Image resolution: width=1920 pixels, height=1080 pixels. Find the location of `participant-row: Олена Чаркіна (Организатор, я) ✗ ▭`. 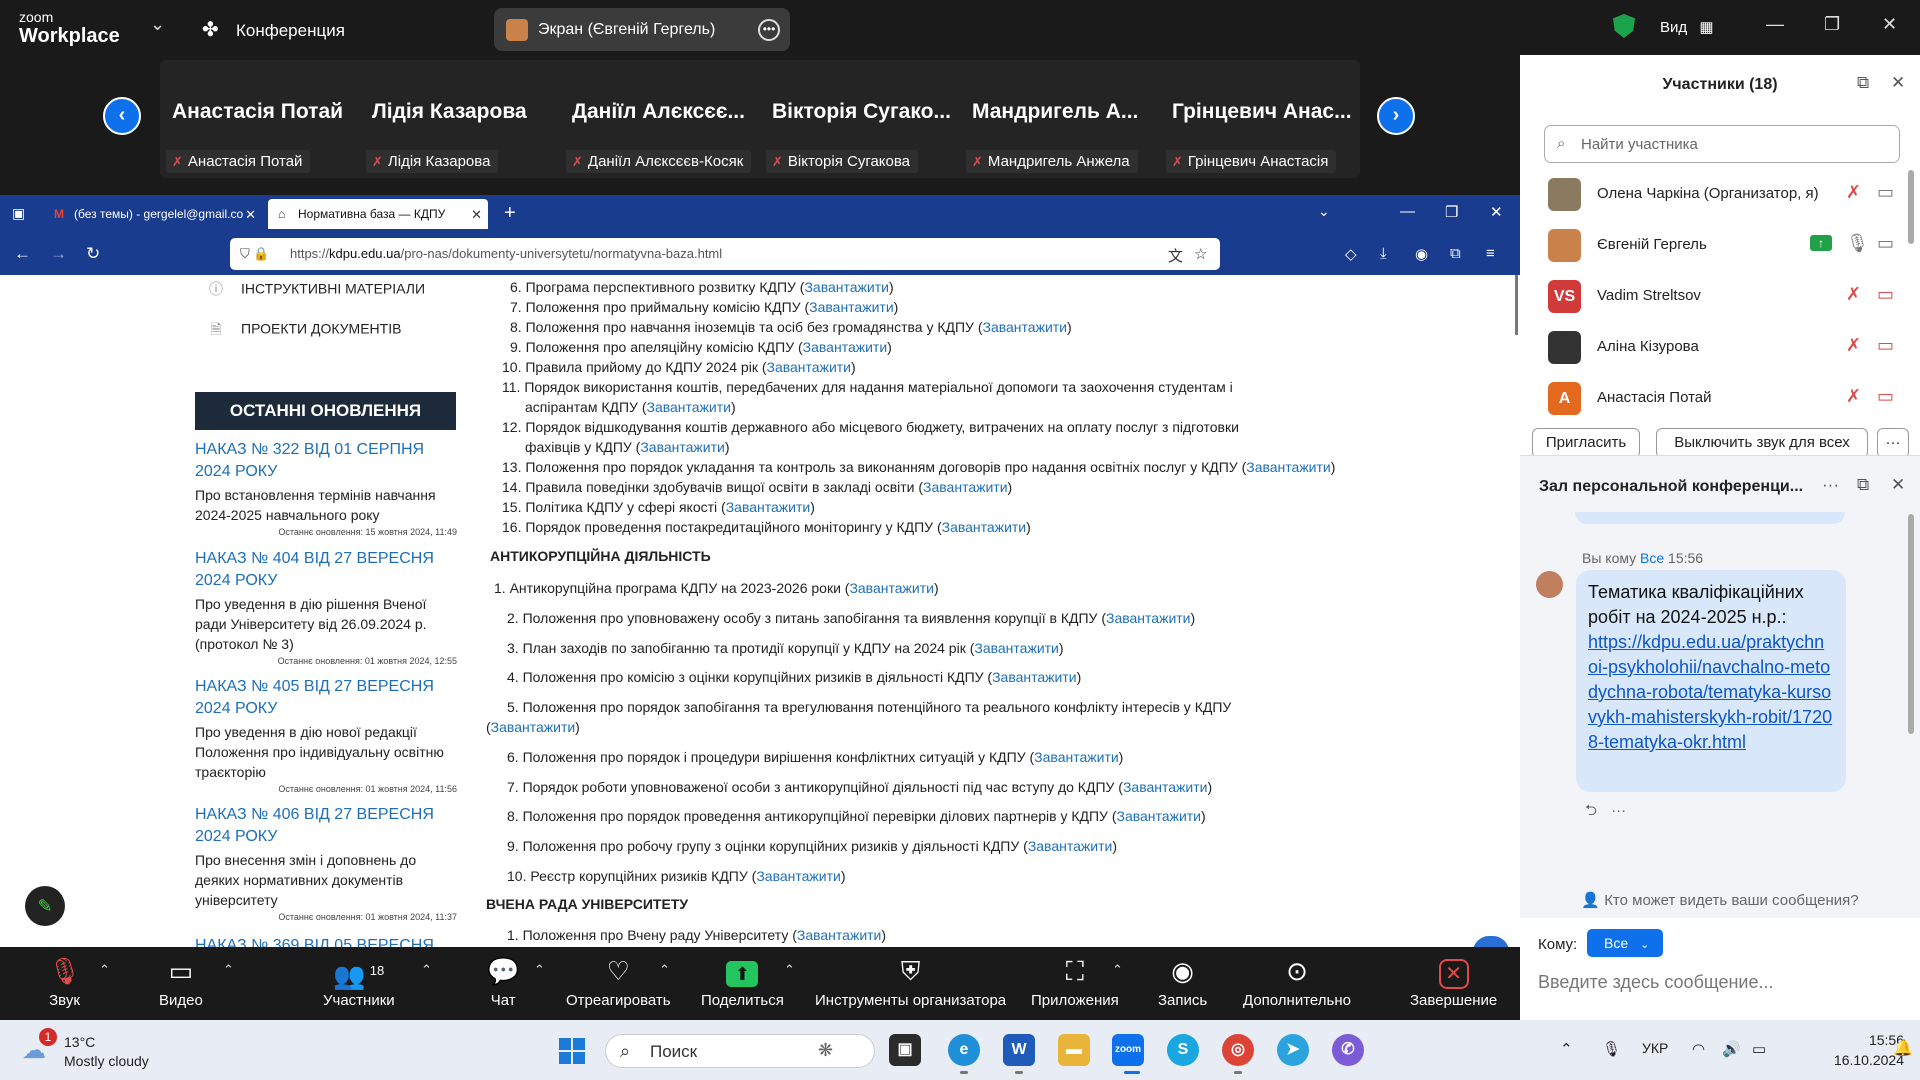

participant-row: Олена Чаркіна (Организатор, я) ✗ ▭ is located at coordinates (1717, 193).